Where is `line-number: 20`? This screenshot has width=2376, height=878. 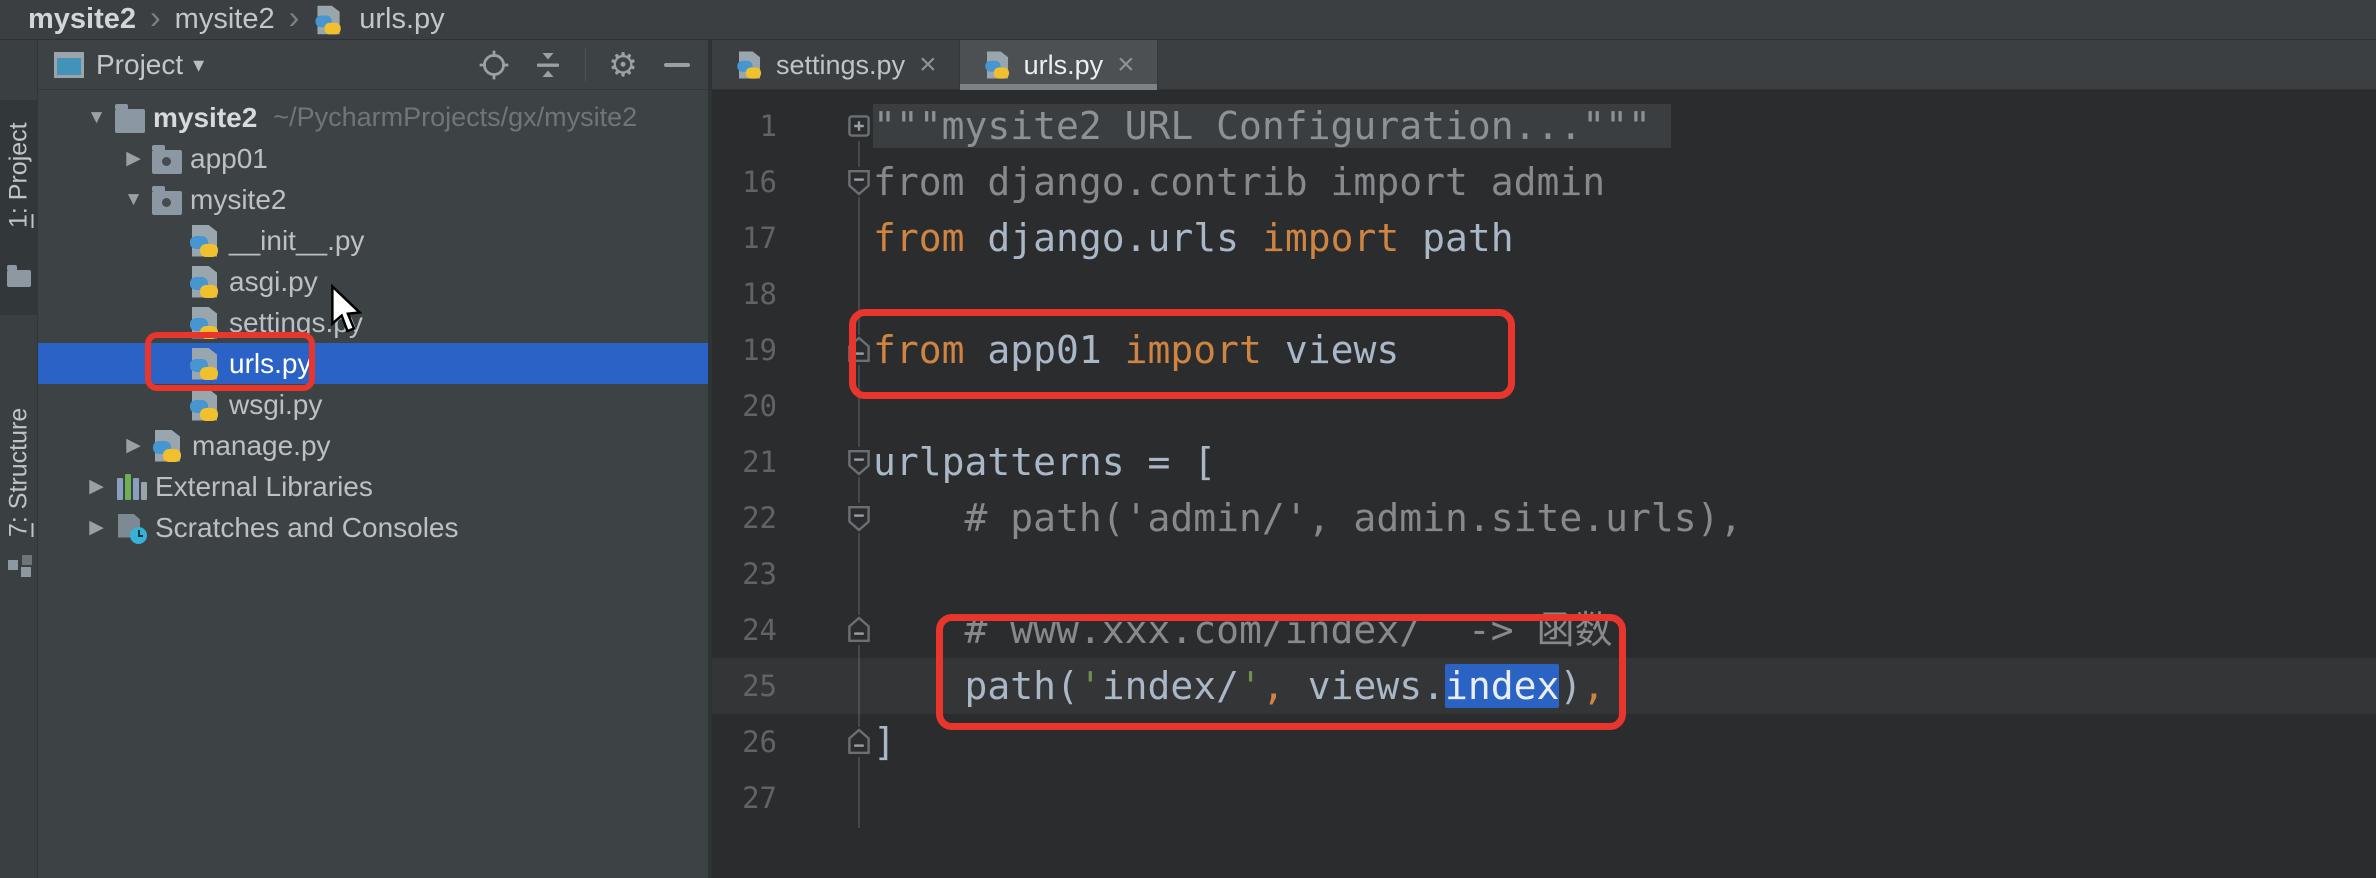
line-number: 20 is located at coordinates (759, 406).